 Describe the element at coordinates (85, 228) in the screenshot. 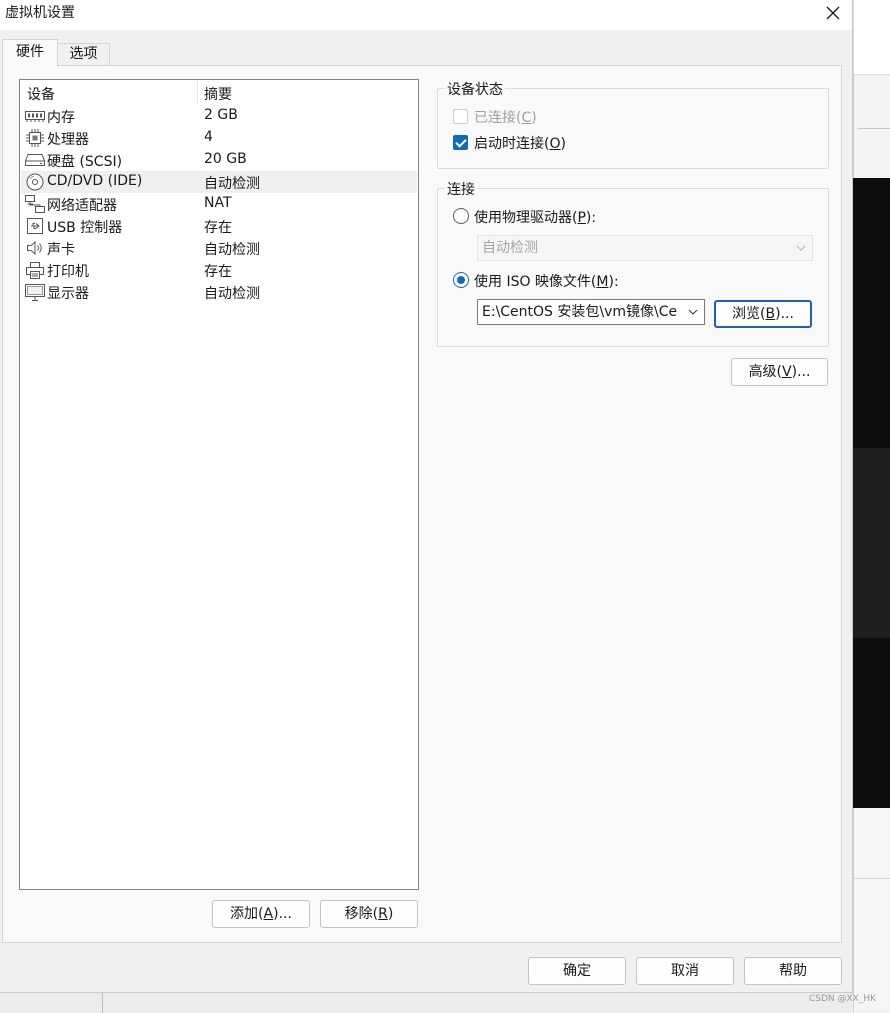

I see `device-name: USB 控制器` at that location.